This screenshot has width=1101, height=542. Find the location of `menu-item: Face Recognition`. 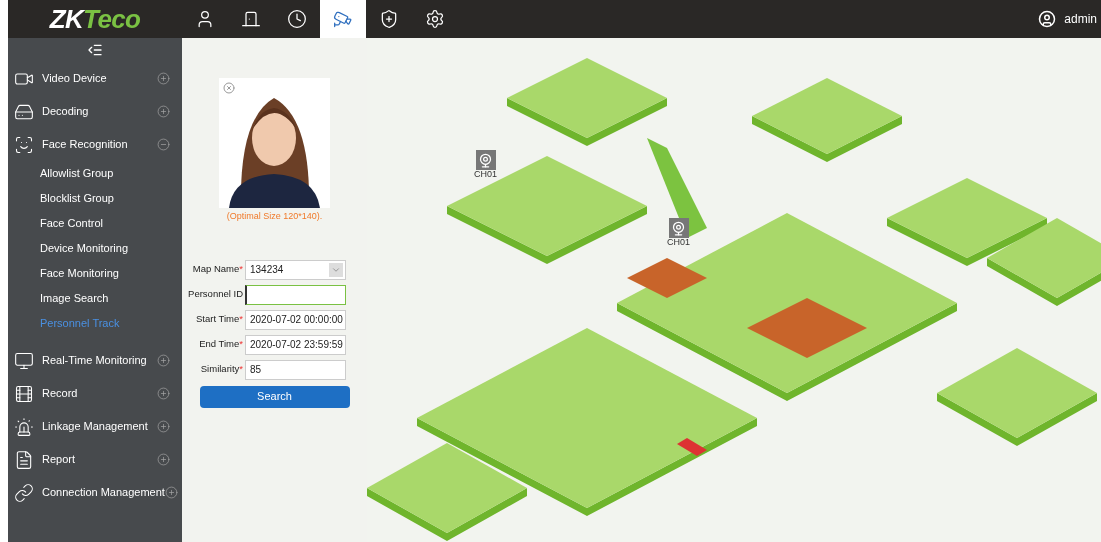

menu-item: Face Recognition is located at coordinates (85, 144).